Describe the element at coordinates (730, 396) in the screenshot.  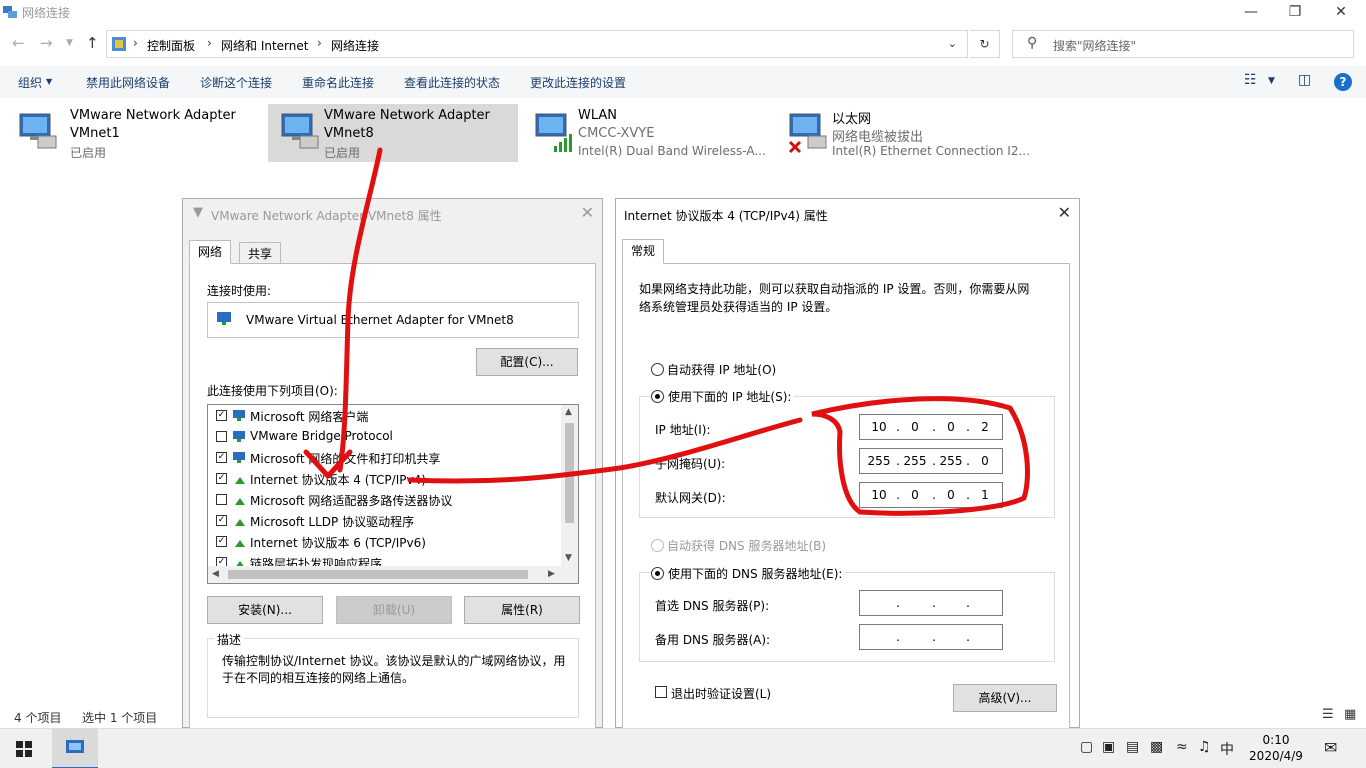
I see `manual-ip-label: 使用下面的 IP 地址(S):` at that location.